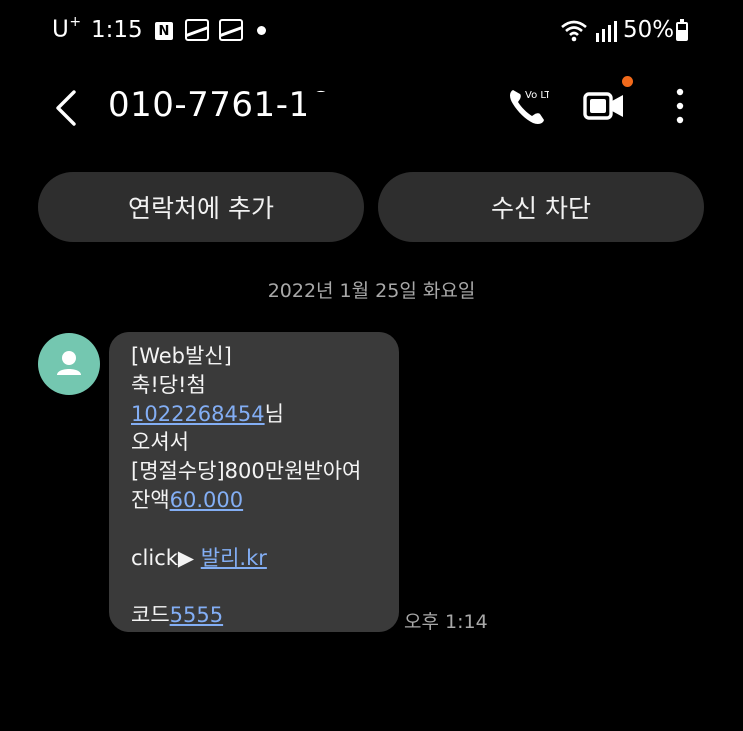 This screenshot has height=731, width=743. What do you see at coordinates (527, 106) in the screenshot?
I see `voice-call-icon: Vo LTE` at bounding box center [527, 106].